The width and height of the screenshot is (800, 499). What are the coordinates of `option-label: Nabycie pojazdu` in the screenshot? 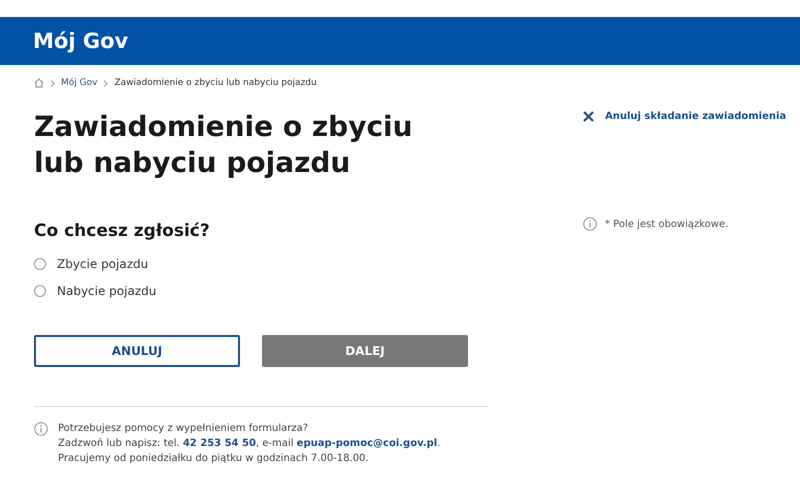 It's located at (106, 291).